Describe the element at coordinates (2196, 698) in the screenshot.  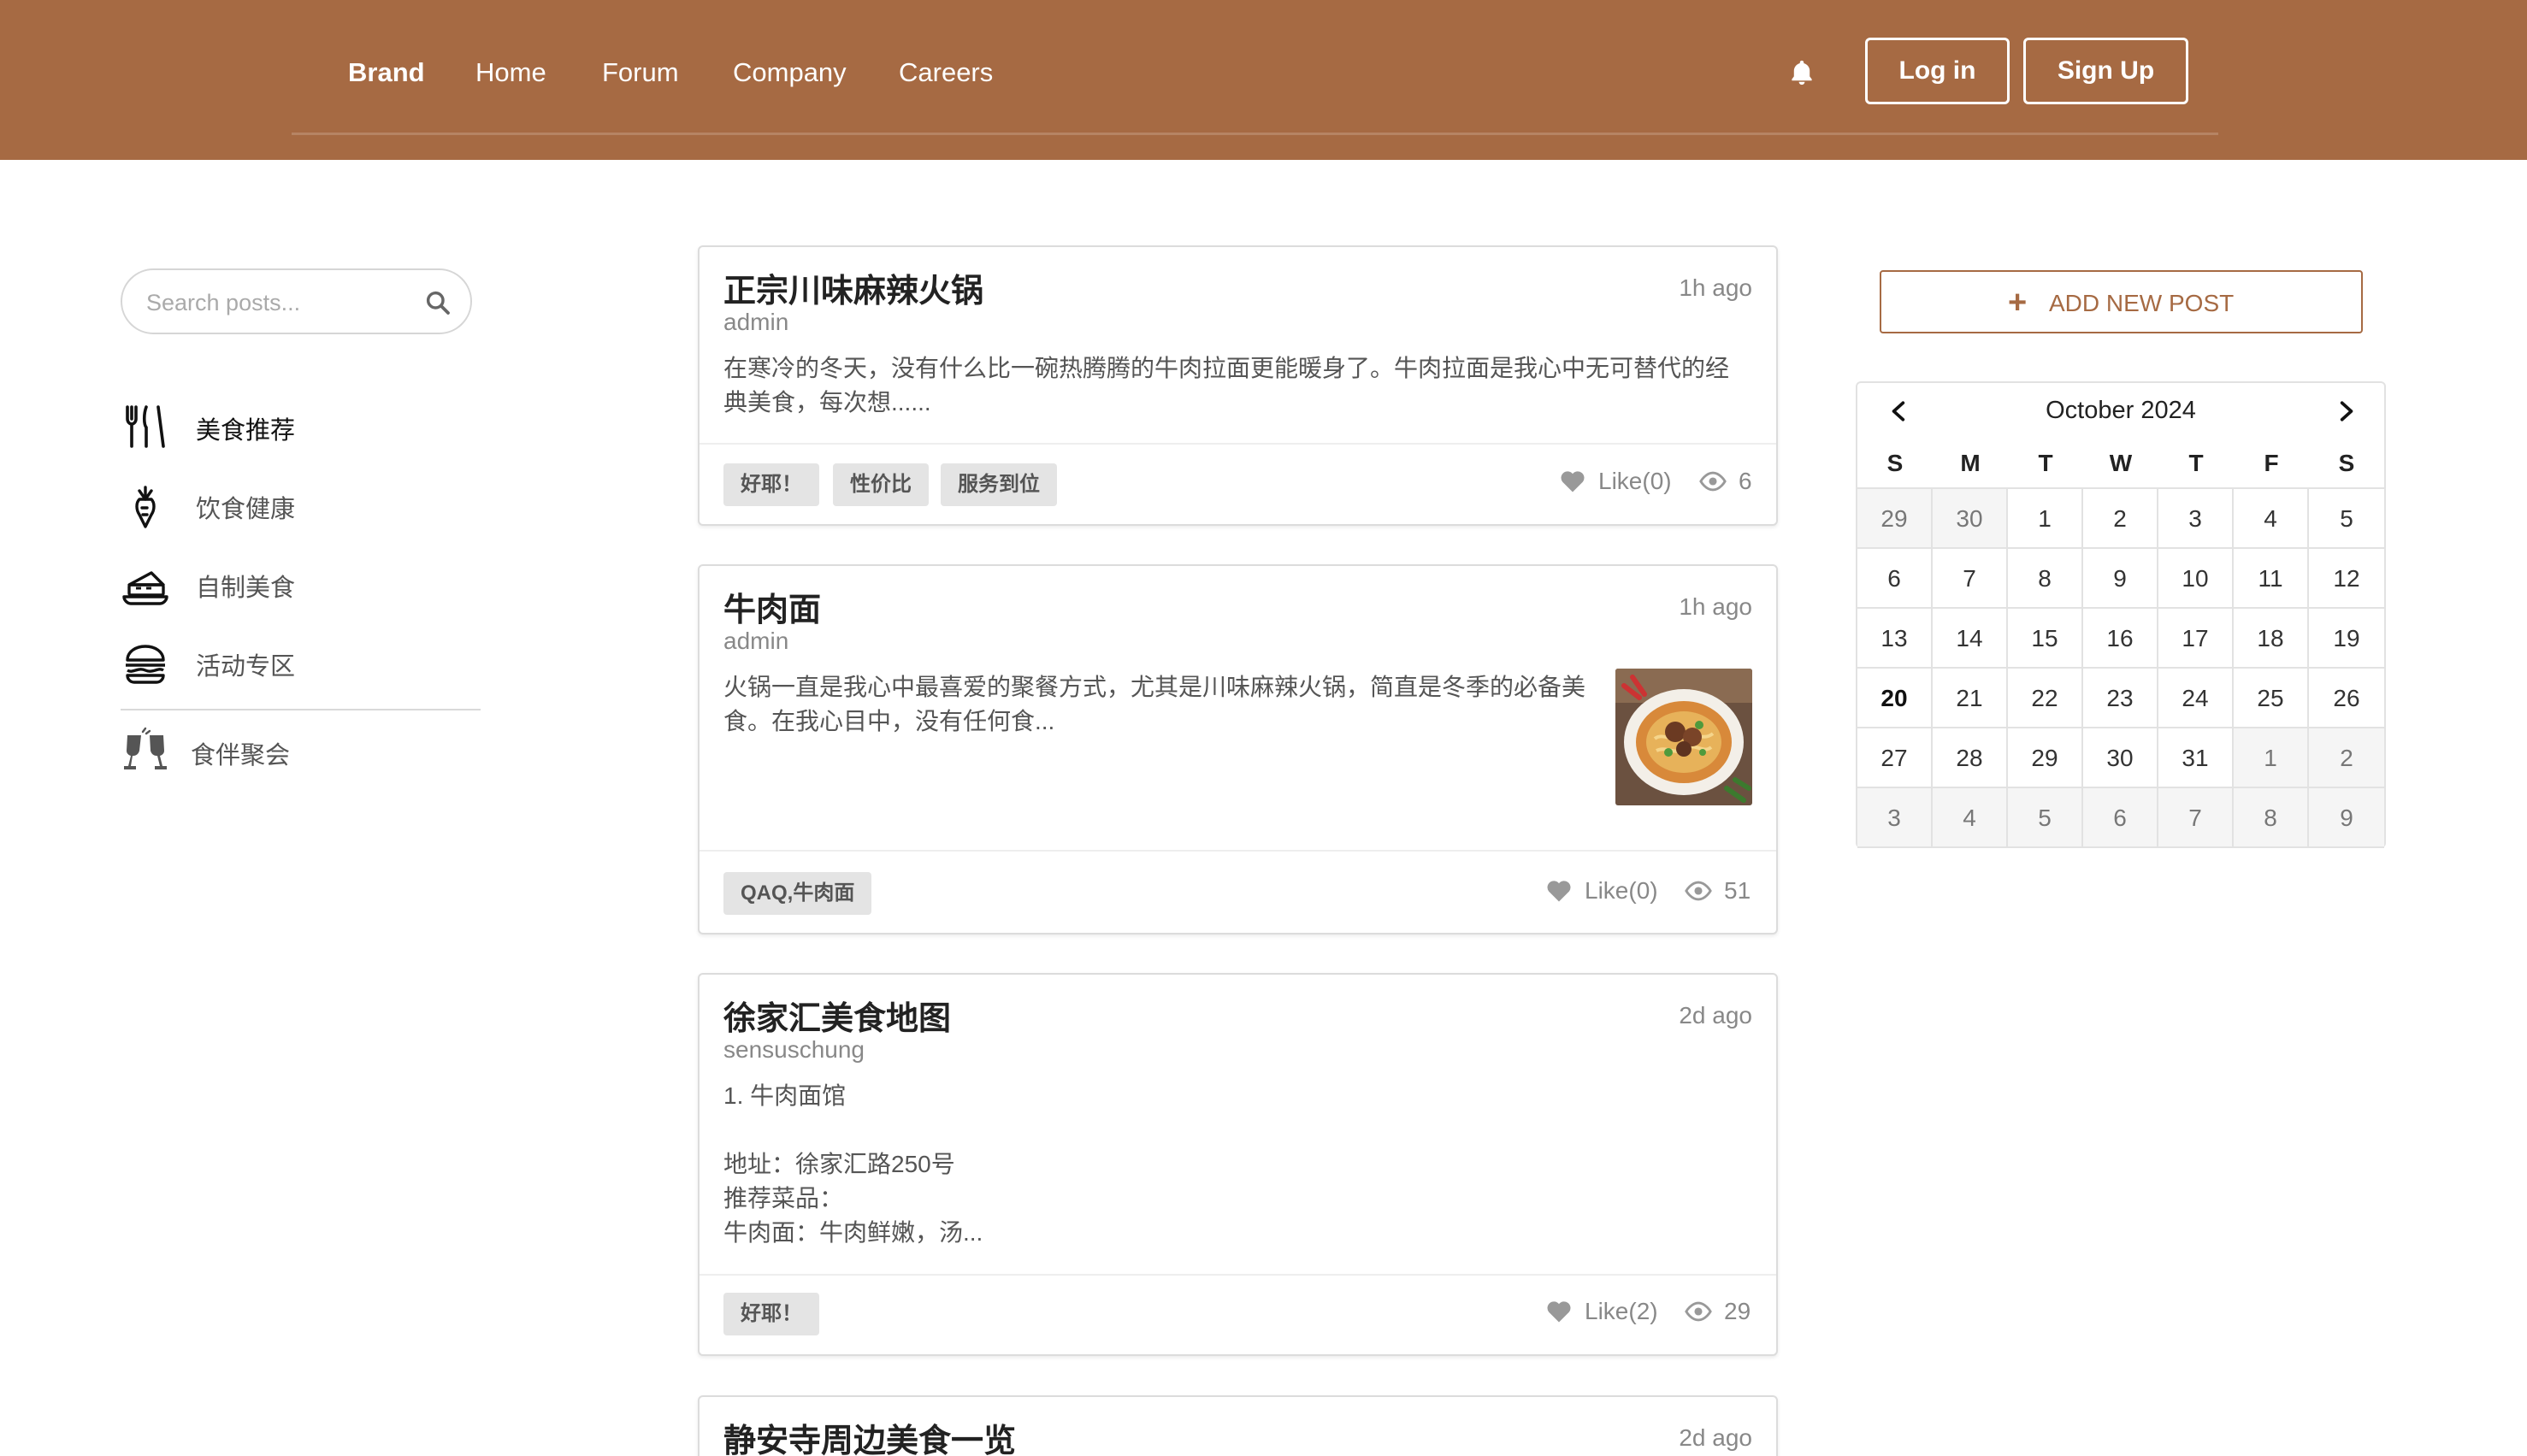
I see `calendar-day: 24` at that location.